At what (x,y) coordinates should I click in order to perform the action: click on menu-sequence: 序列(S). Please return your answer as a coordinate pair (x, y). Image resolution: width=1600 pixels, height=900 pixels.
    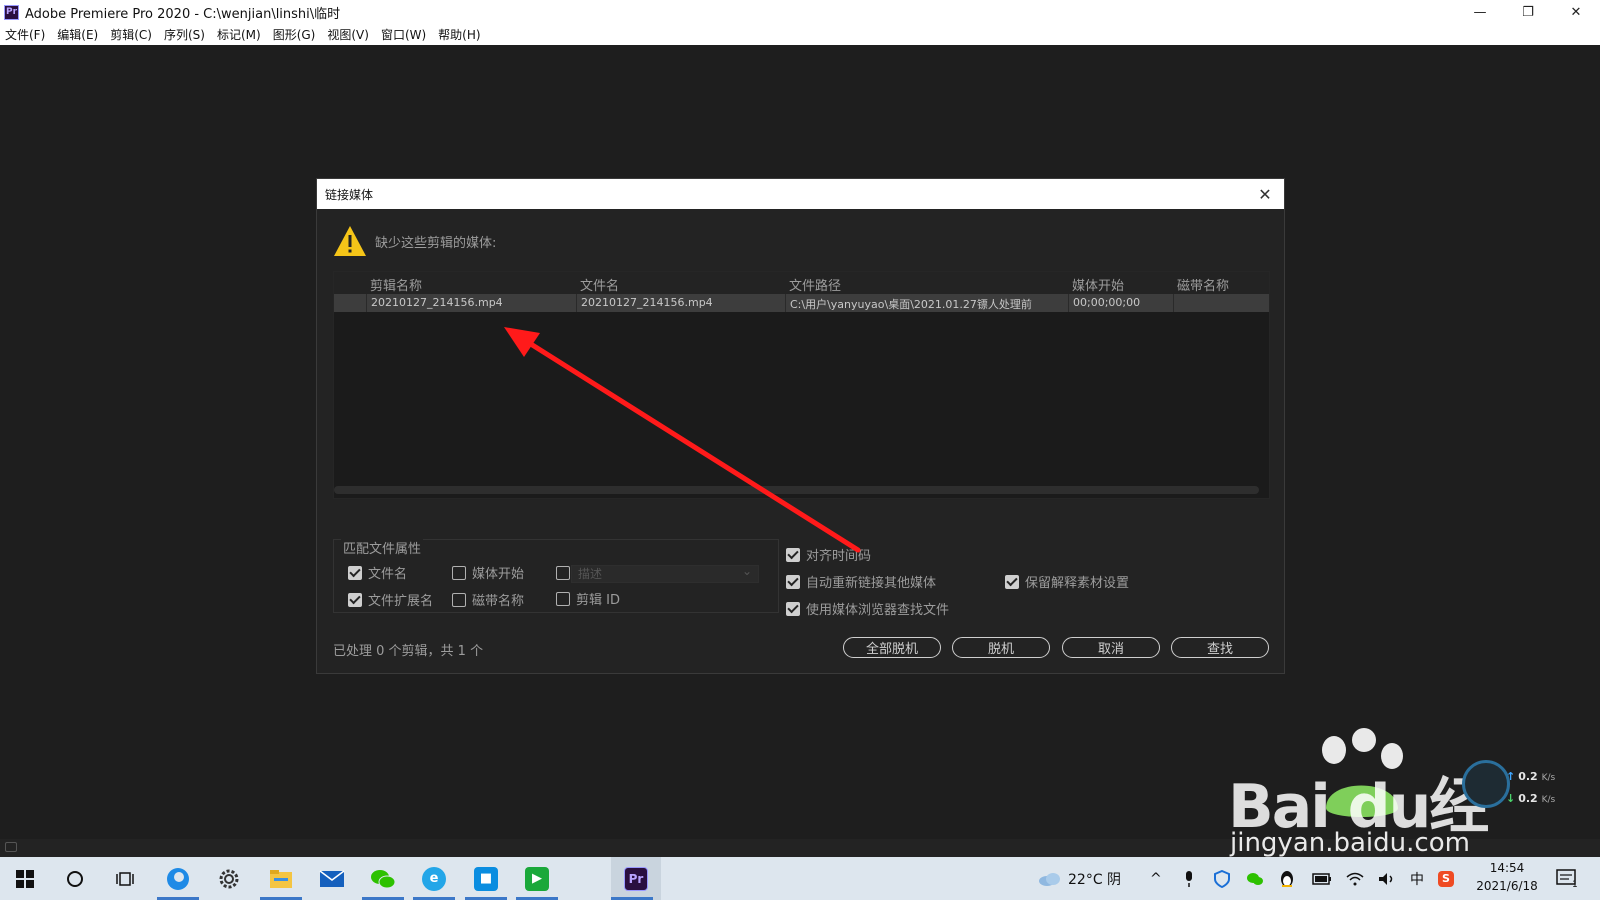
    Looking at the image, I should click on (184, 34).